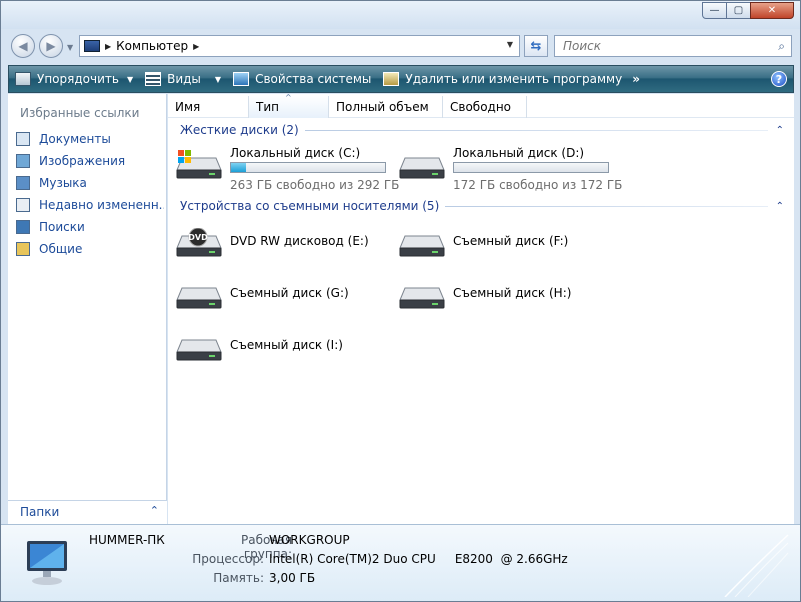 The width and height of the screenshot is (801, 602). What do you see at coordinates (536, 130) in the screenshot?
I see `group-divider` at bounding box center [536, 130].